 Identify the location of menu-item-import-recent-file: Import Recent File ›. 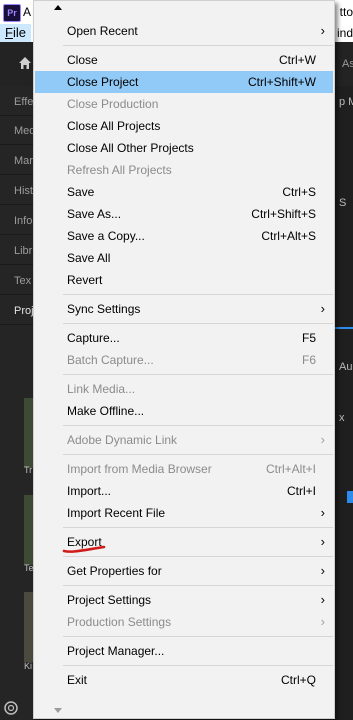
(184, 513).